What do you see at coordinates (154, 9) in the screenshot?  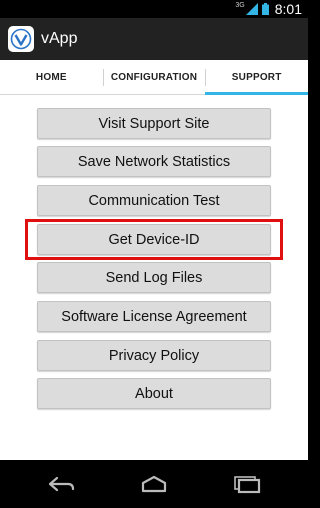 I see `status-bar: 3G 8:01` at bounding box center [154, 9].